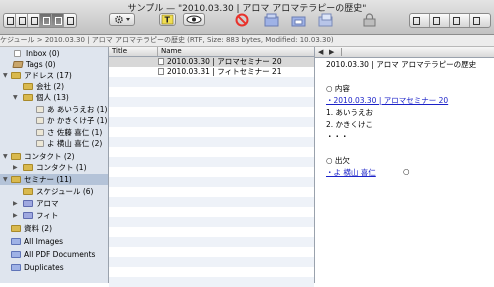  I want to click on next-document-icon: ▶, so click(331, 52).